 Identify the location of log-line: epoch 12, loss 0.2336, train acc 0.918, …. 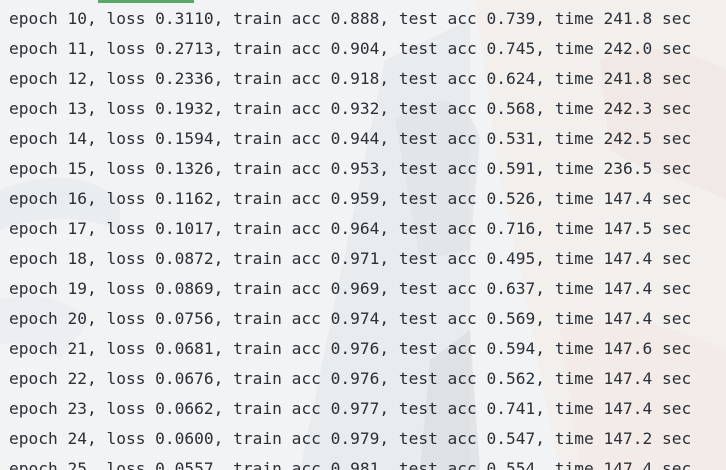
(350, 78).